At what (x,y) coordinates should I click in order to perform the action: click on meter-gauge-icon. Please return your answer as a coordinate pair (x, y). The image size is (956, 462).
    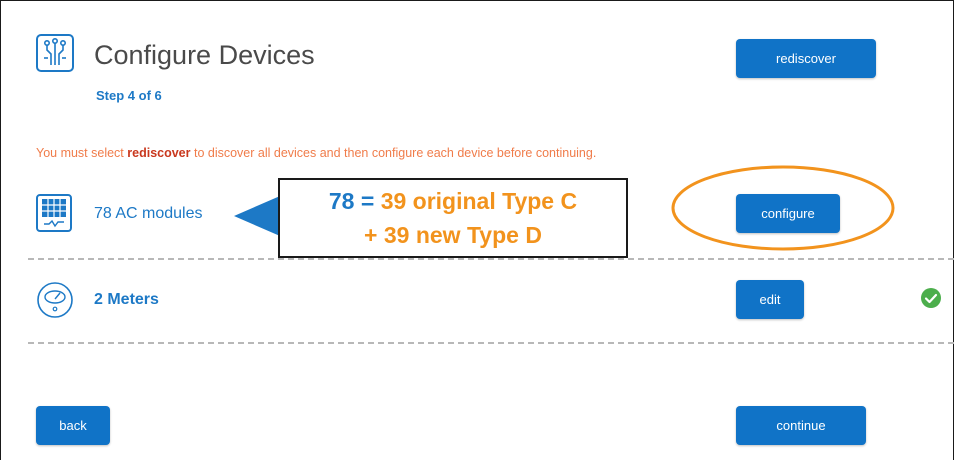
    Looking at the image, I should click on (55, 300).